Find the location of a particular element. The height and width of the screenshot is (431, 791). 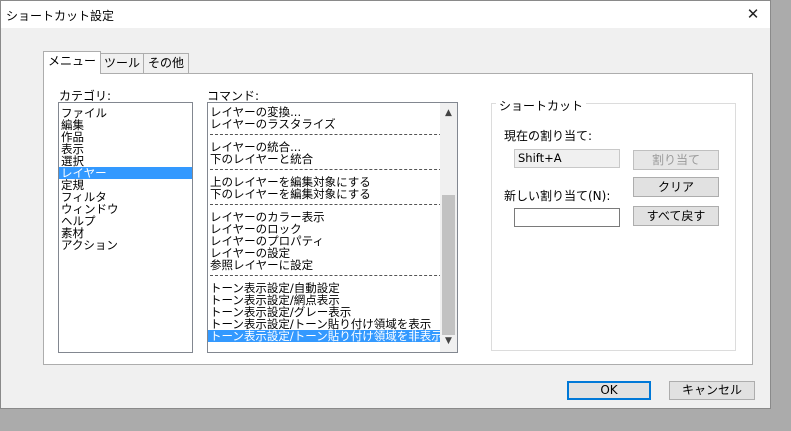

title-bar: ショートカット設定 ✕ is located at coordinates (385, 14).